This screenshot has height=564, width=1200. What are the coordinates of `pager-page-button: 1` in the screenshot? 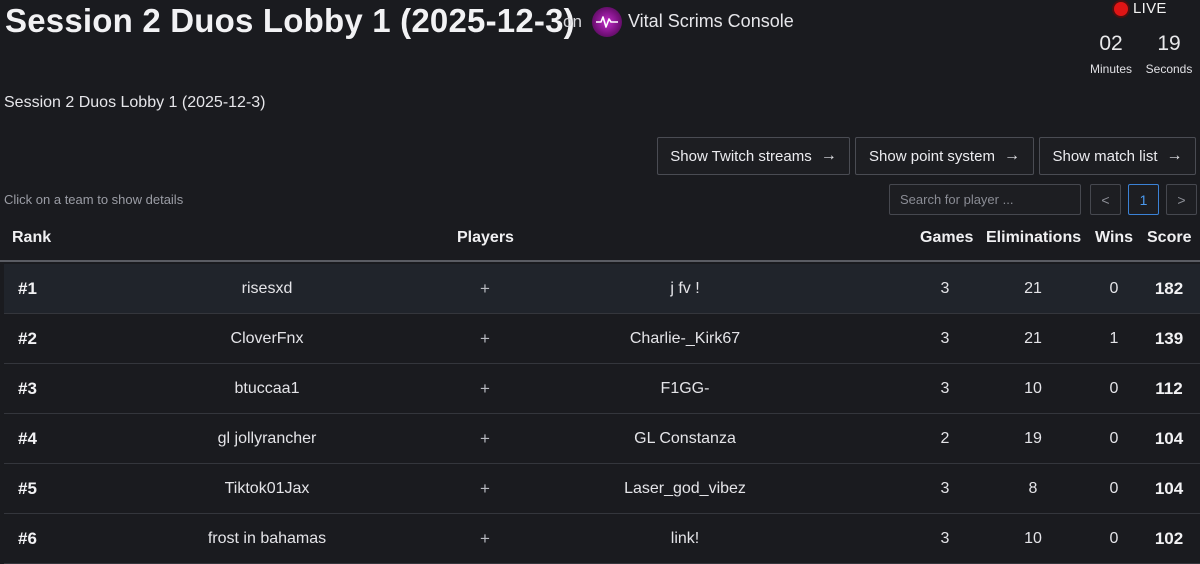 It's located at (1143, 199).